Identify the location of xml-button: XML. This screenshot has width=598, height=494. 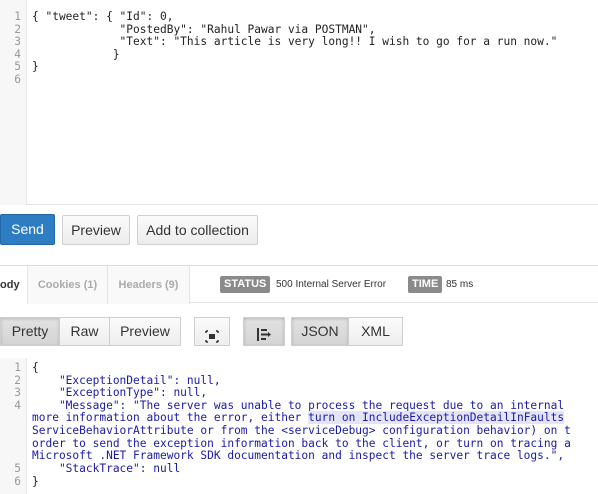
(375, 331).